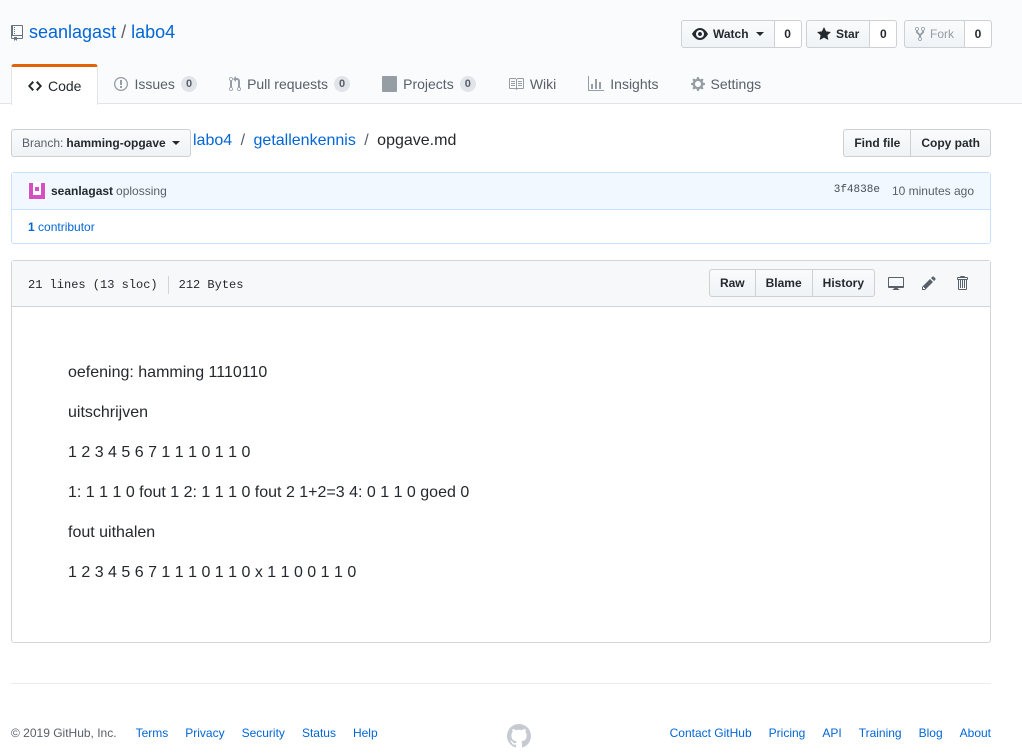  I want to click on tab-wiki-label: Wiki, so click(543, 84).